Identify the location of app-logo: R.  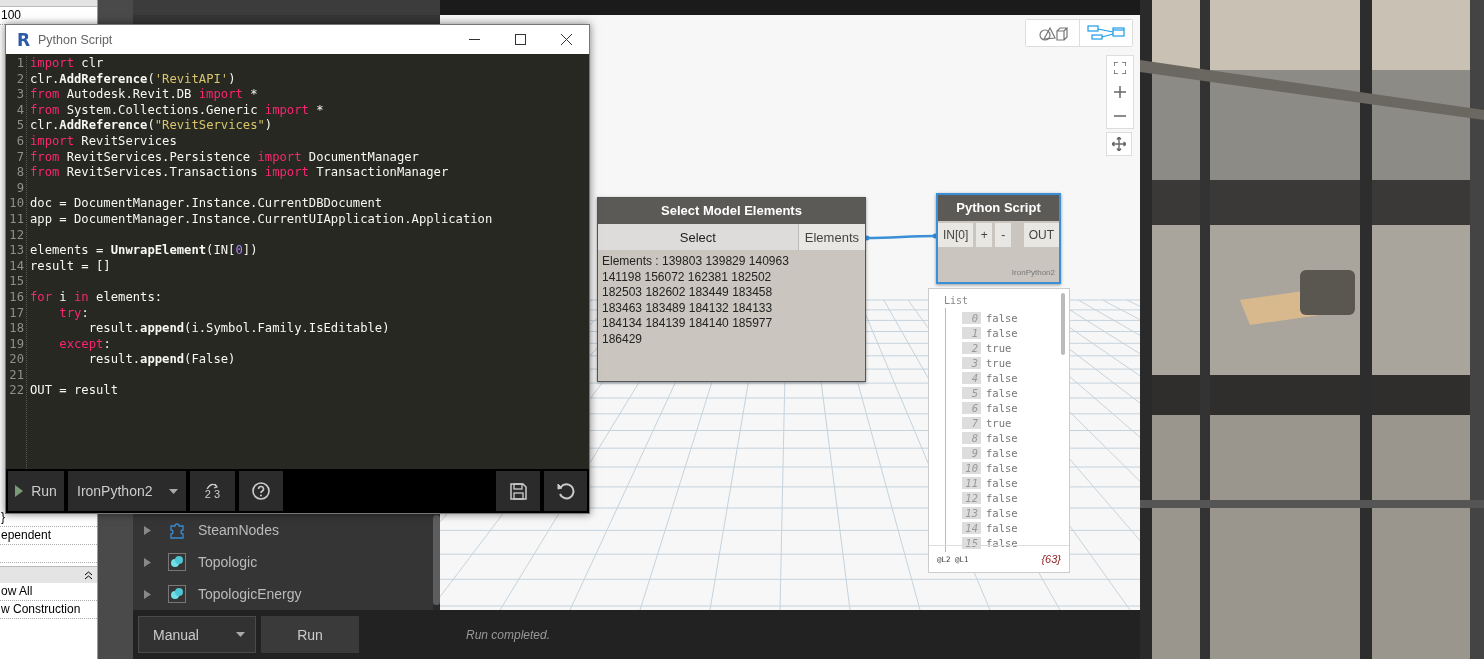
(23, 39).